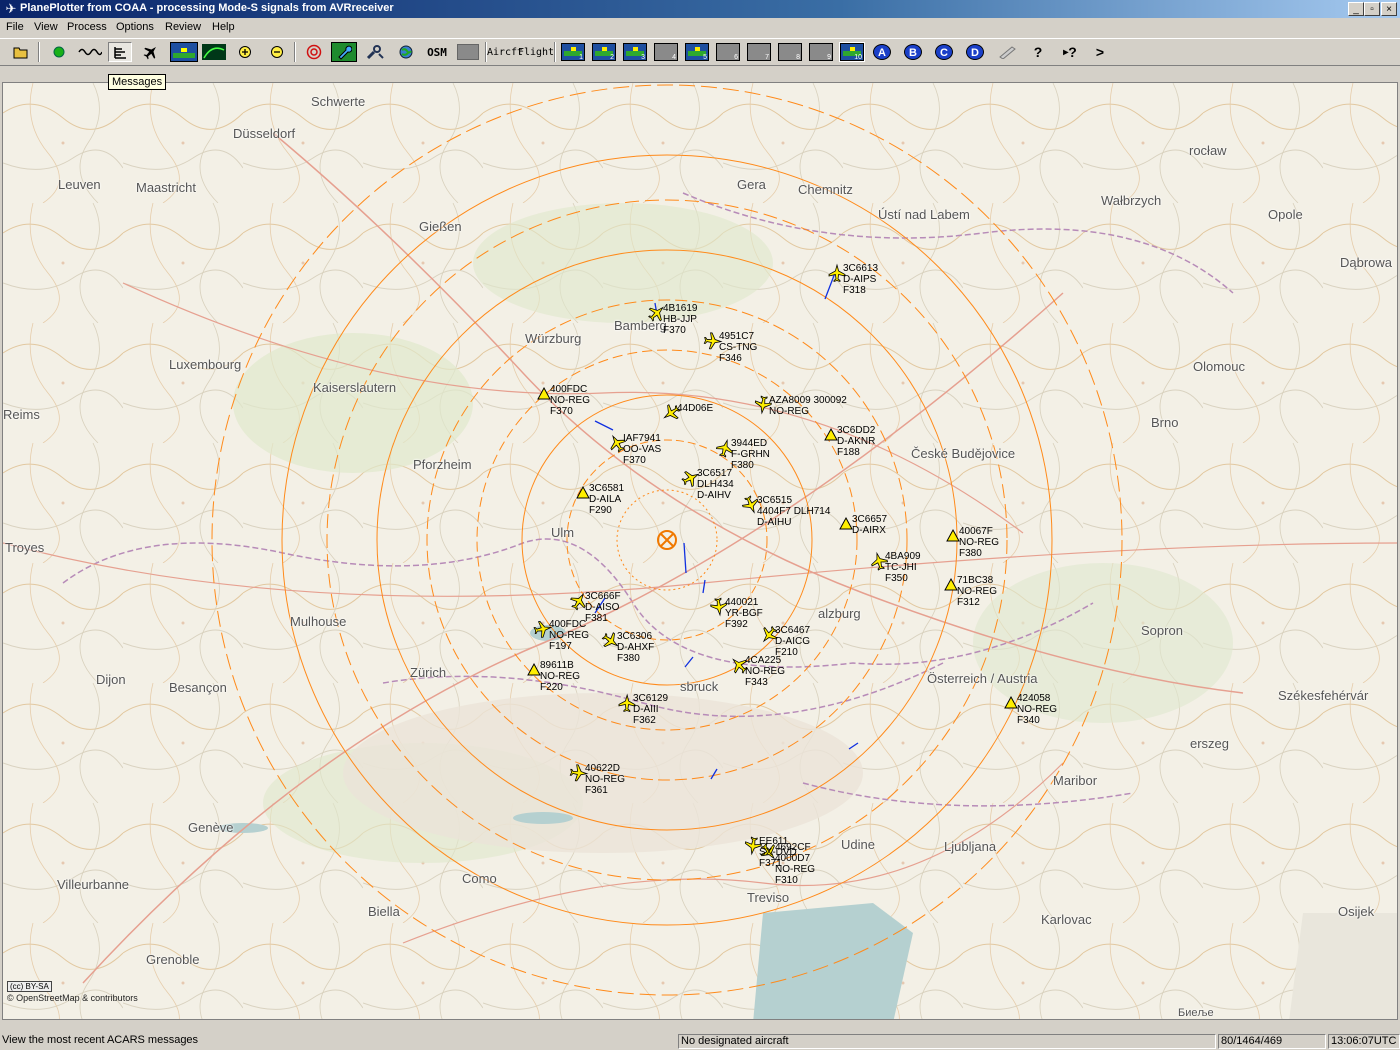 Image resolution: width=1400 pixels, height=1050 pixels. I want to click on zoom-out-icon, so click(277, 52).